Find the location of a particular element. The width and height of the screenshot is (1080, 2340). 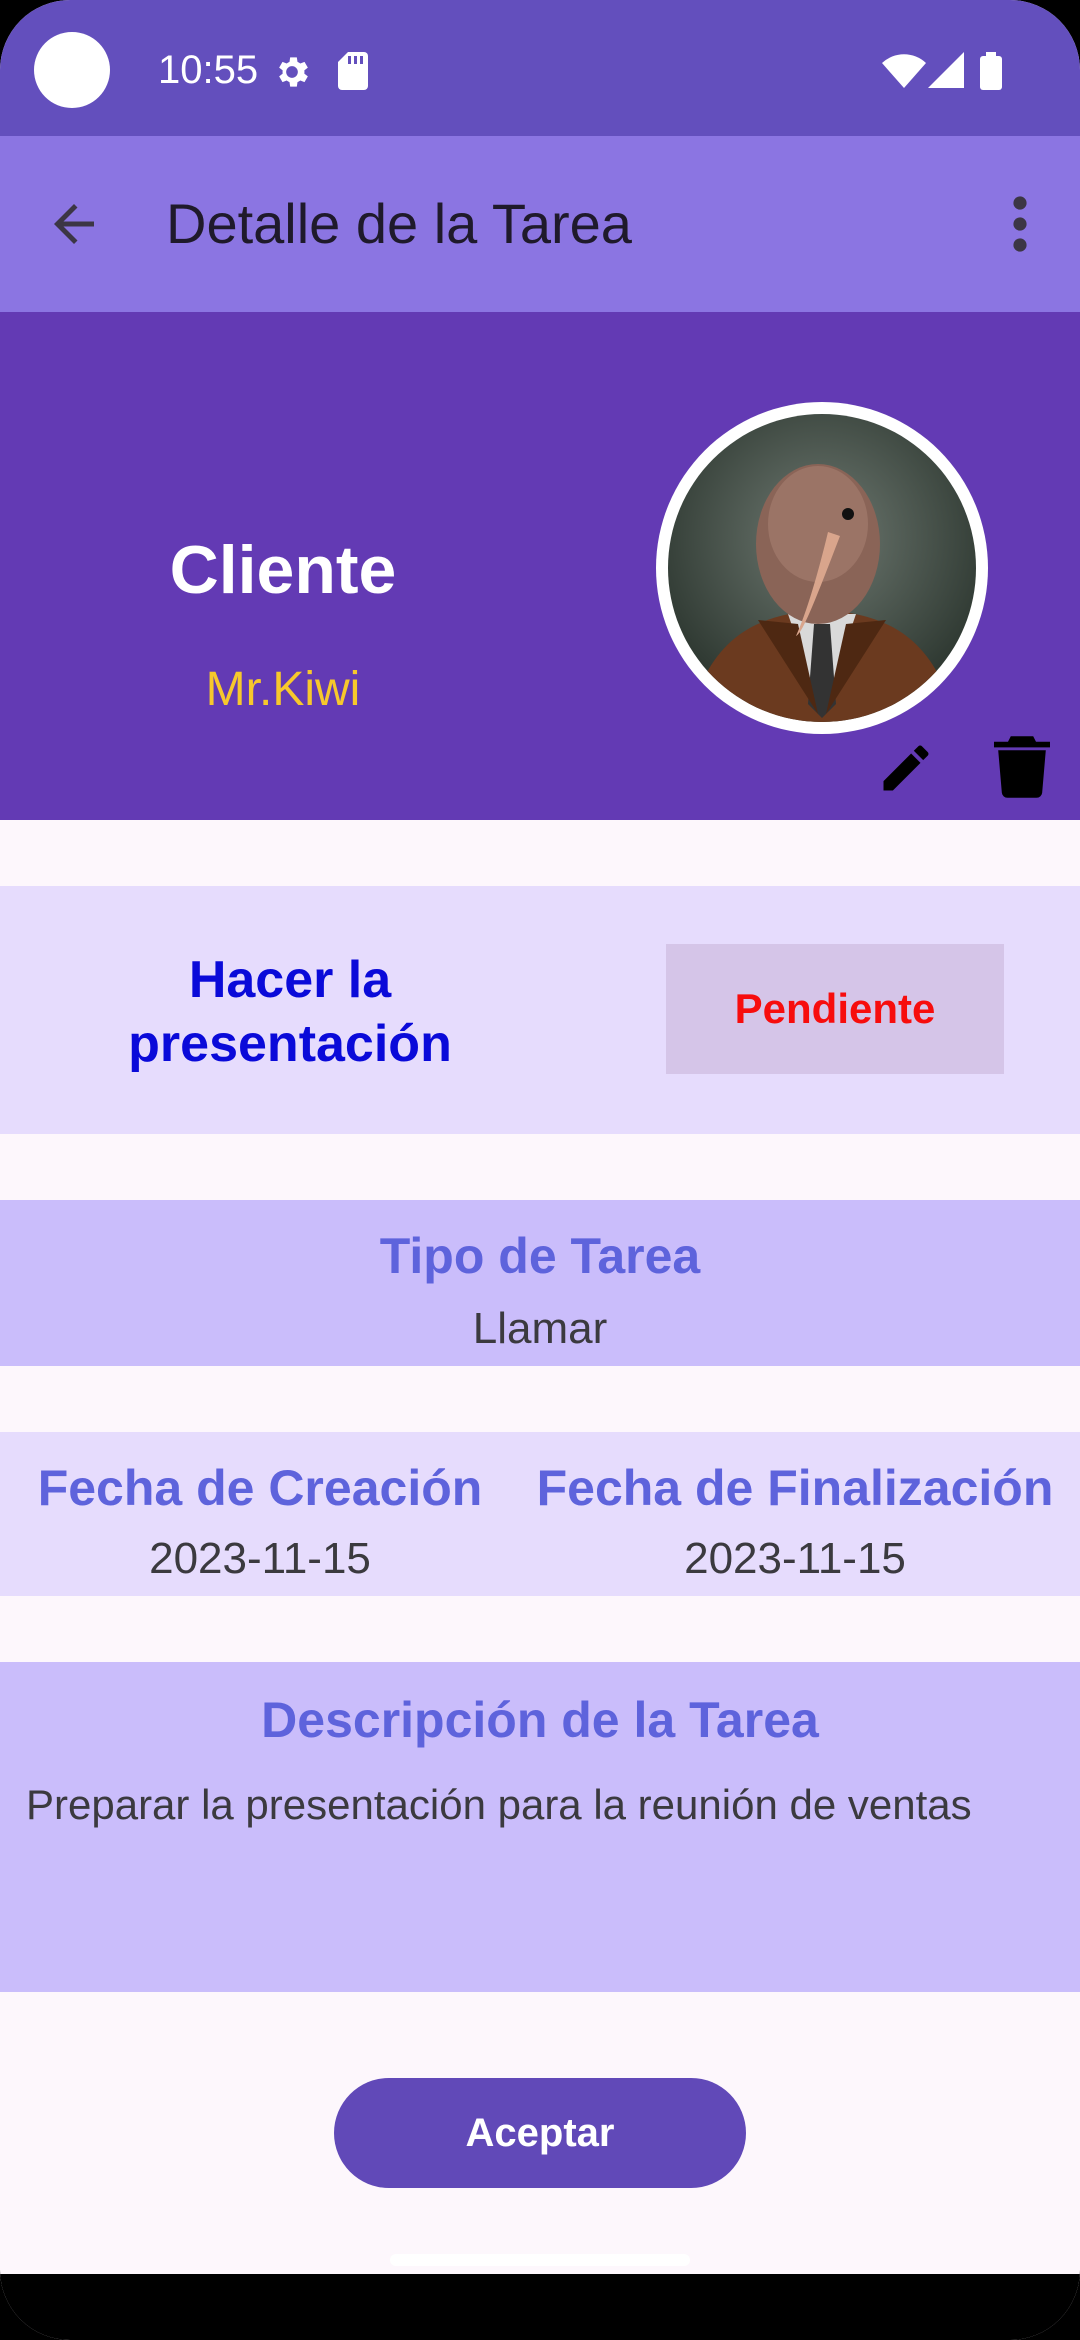

home-indicator is located at coordinates (540, 2260).